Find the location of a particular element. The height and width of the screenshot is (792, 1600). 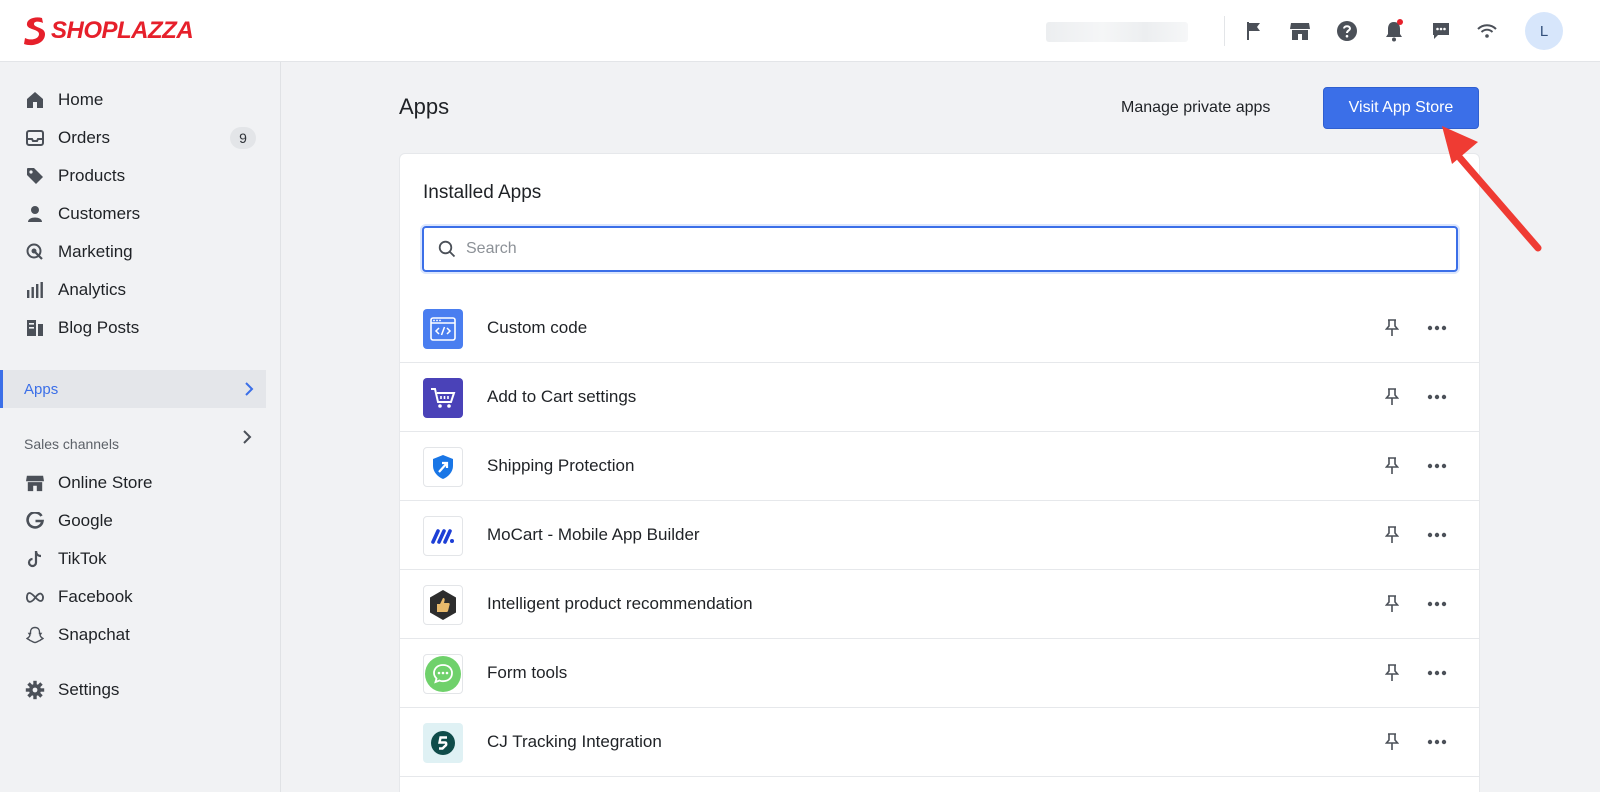

snapchat-icon is located at coordinates (35, 635).